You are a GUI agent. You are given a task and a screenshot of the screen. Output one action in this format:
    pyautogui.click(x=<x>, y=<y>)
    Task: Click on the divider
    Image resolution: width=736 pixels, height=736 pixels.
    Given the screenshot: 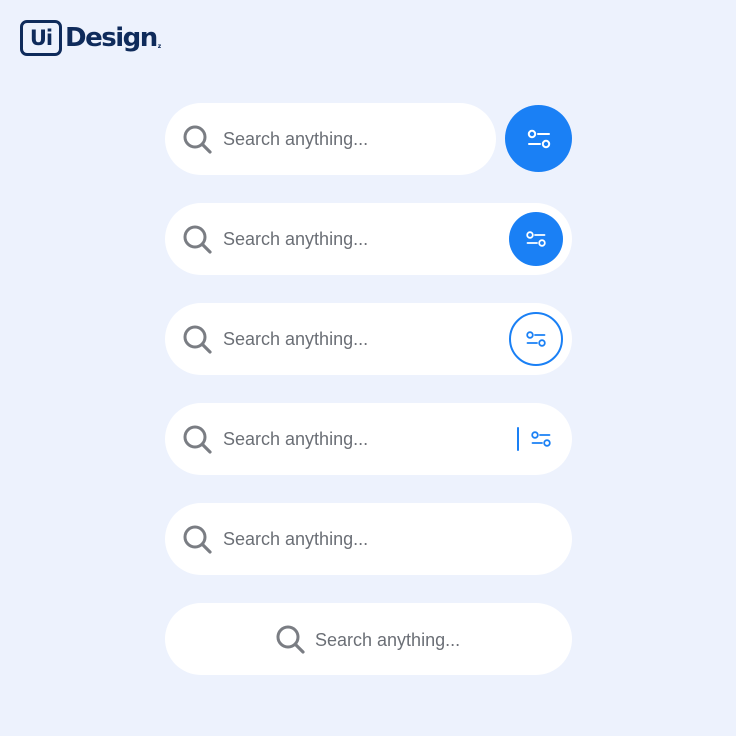 What is the action you would take?
    pyautogui.click(x=518, y=439)
    